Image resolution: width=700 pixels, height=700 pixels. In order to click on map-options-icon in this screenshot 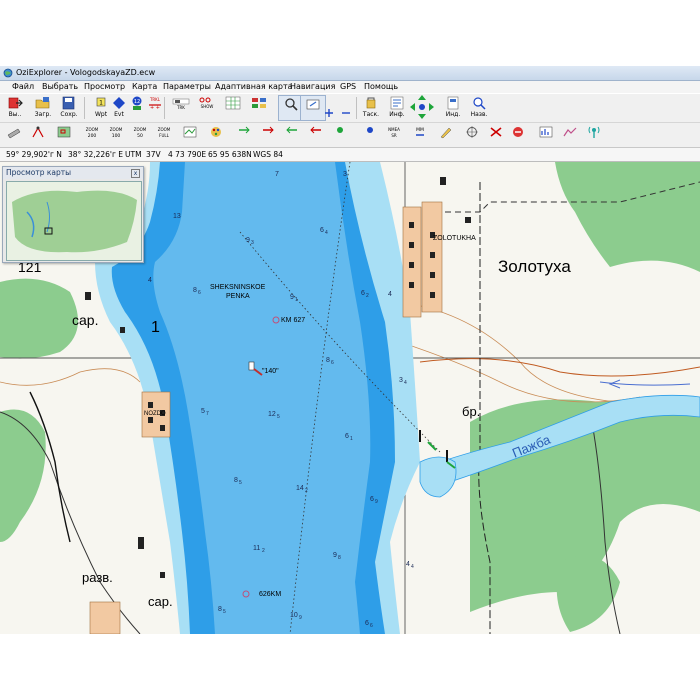, I will do `click(259, 103)`.